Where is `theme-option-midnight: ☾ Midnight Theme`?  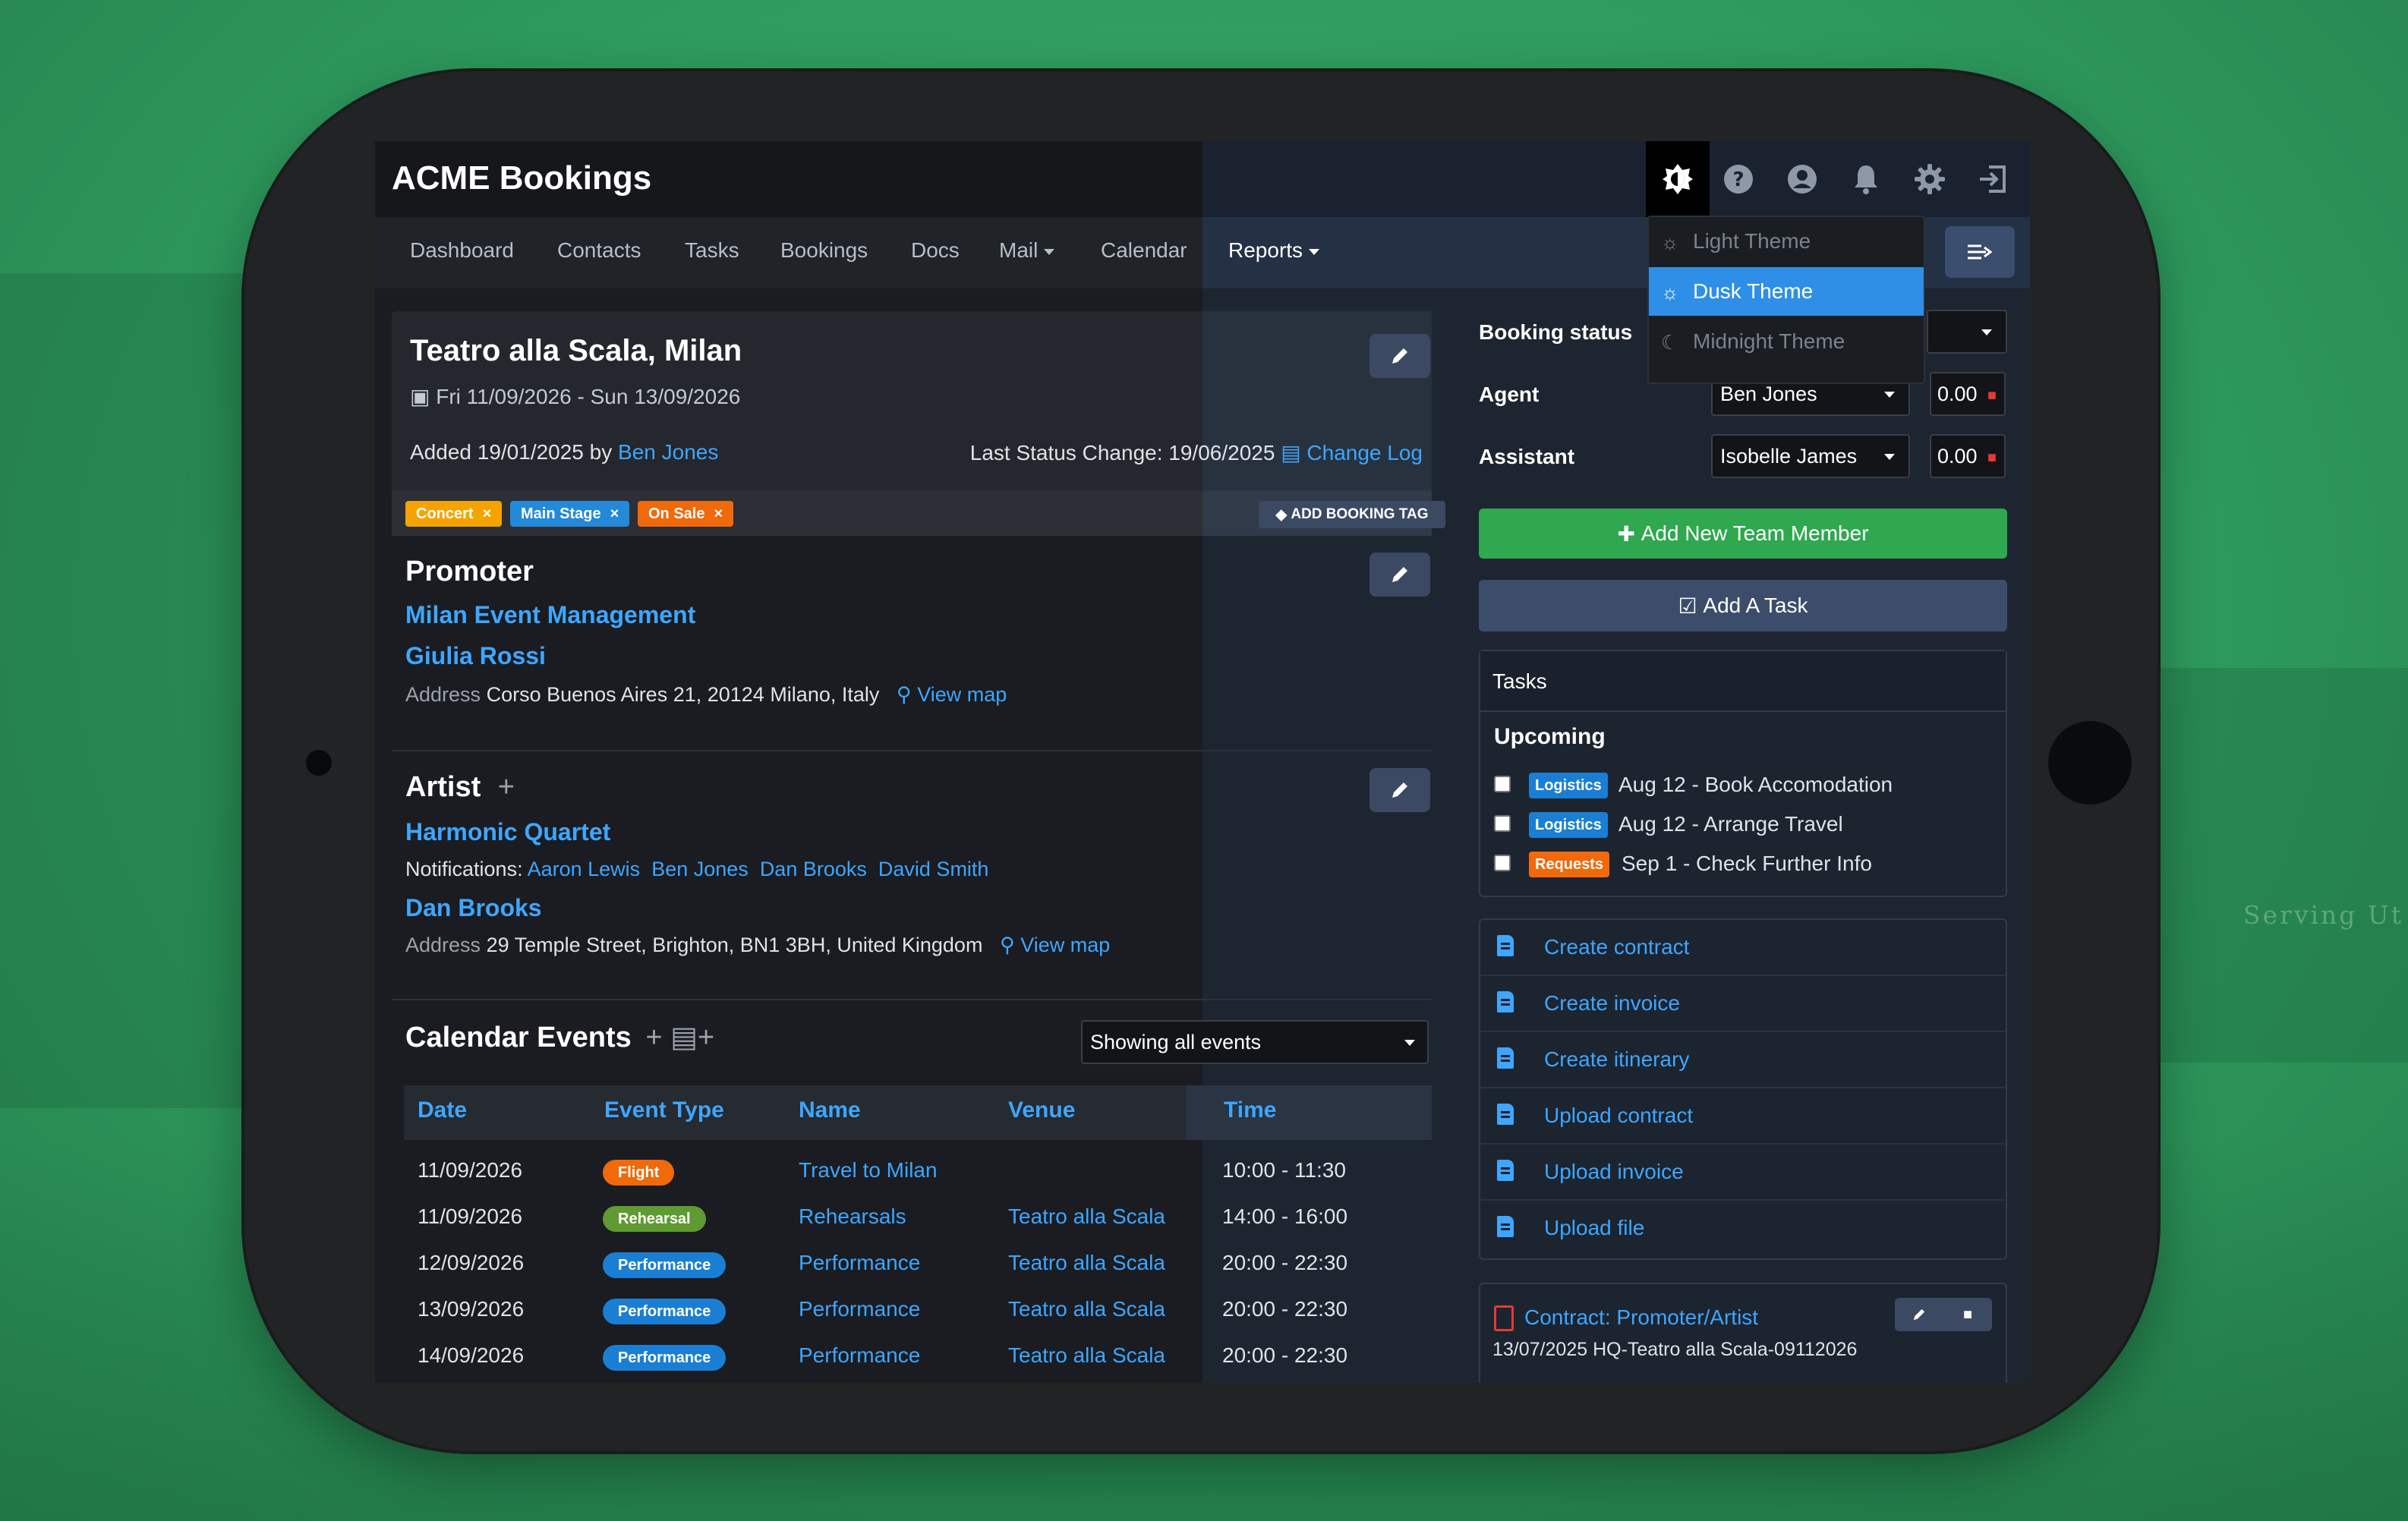 theme-option-midnight: ☾ Midnight Theme is located at coordinates (1787, 341).